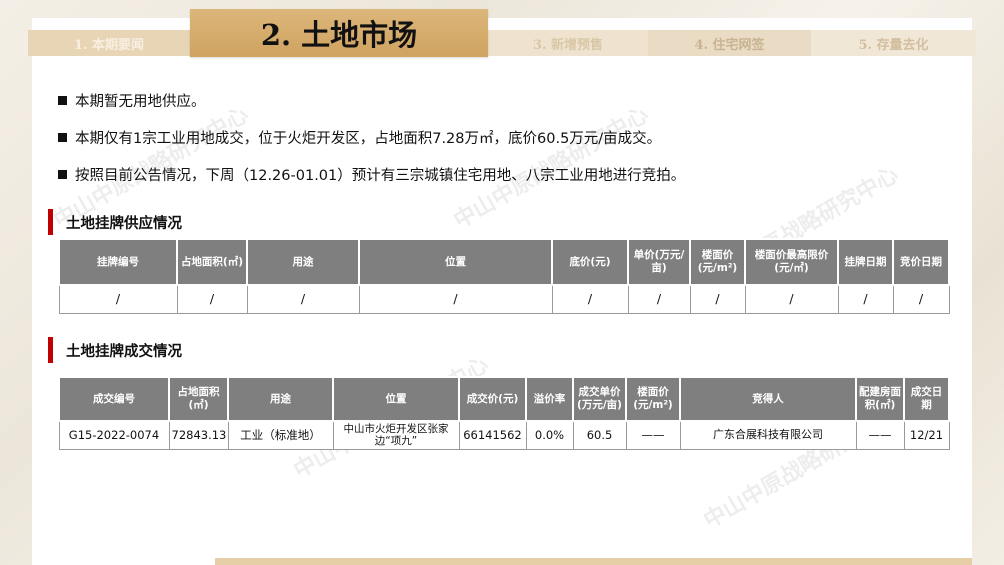 Image resolution: width=1004 pixels, height=565 pixels. Describe the element at coordinates (114, 399) in the screenshot. I see `col-header: 成交编号` at that location.